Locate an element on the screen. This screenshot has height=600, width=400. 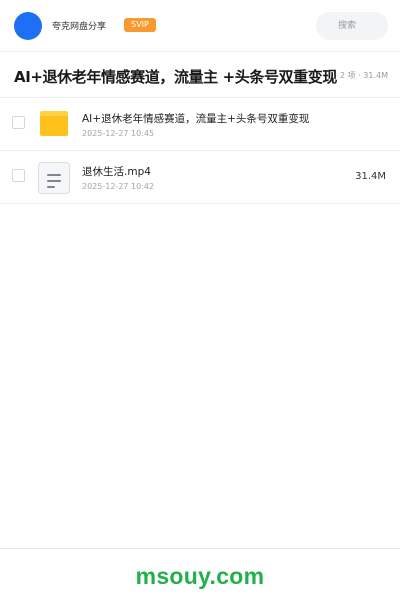
share-meta: 2 项 · 31.4M is located at coordinates (364, 75).